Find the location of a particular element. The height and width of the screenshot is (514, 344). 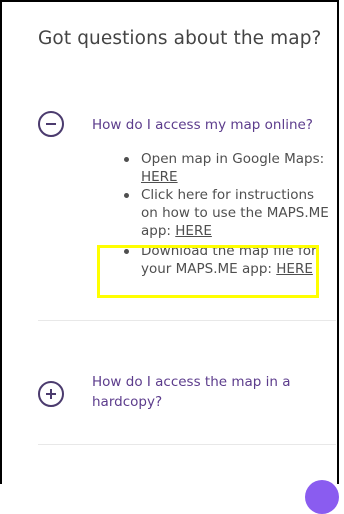

chat-button is located at coordinates (322, 497).